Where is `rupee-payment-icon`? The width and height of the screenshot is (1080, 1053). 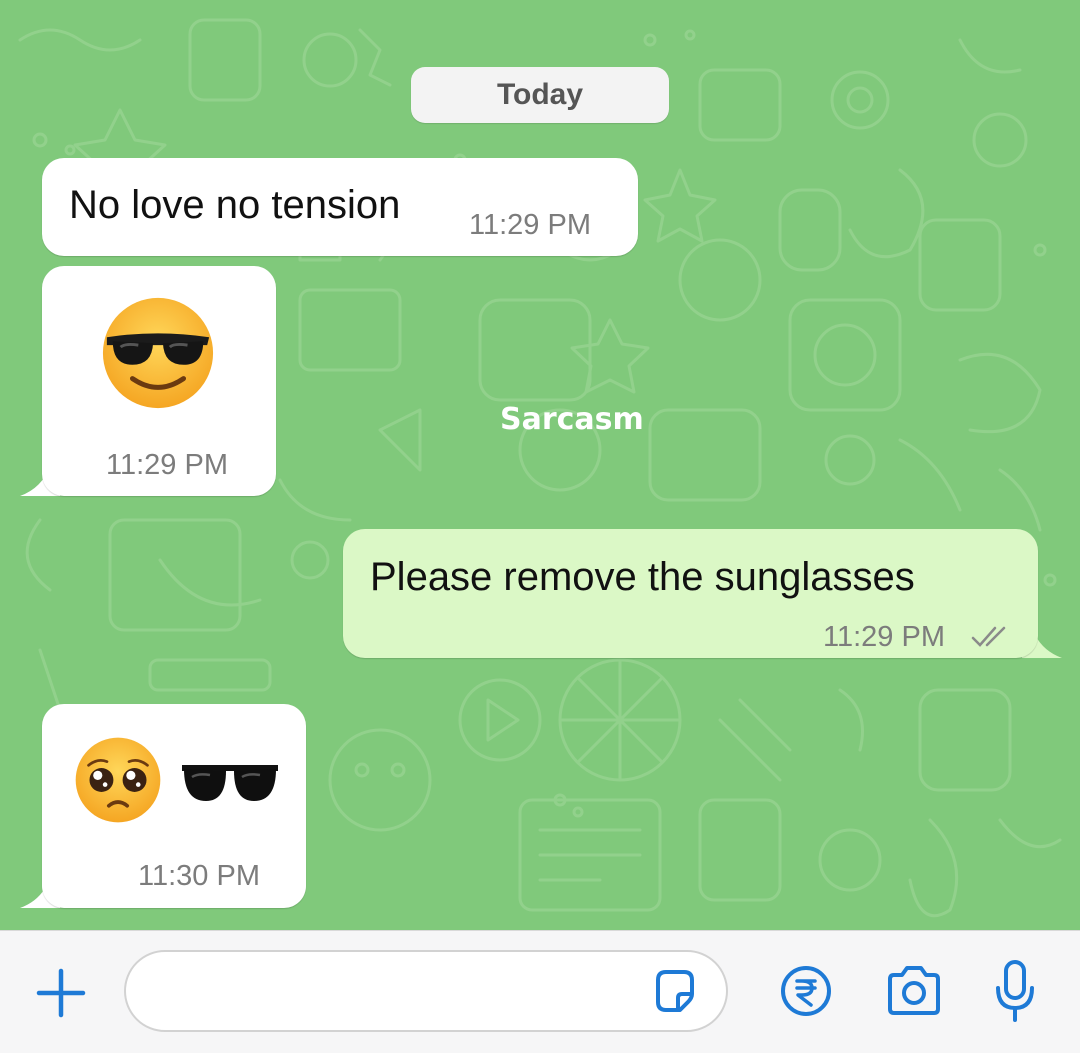 rupee-payment-icon is located at coordinates (806, 991).